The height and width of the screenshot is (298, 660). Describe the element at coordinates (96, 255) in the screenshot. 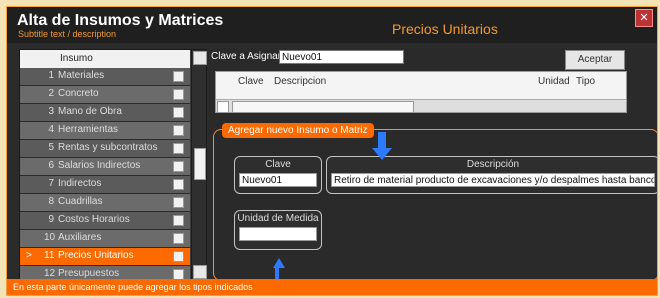

I see `row-label: Precios Unitarios` at that location.